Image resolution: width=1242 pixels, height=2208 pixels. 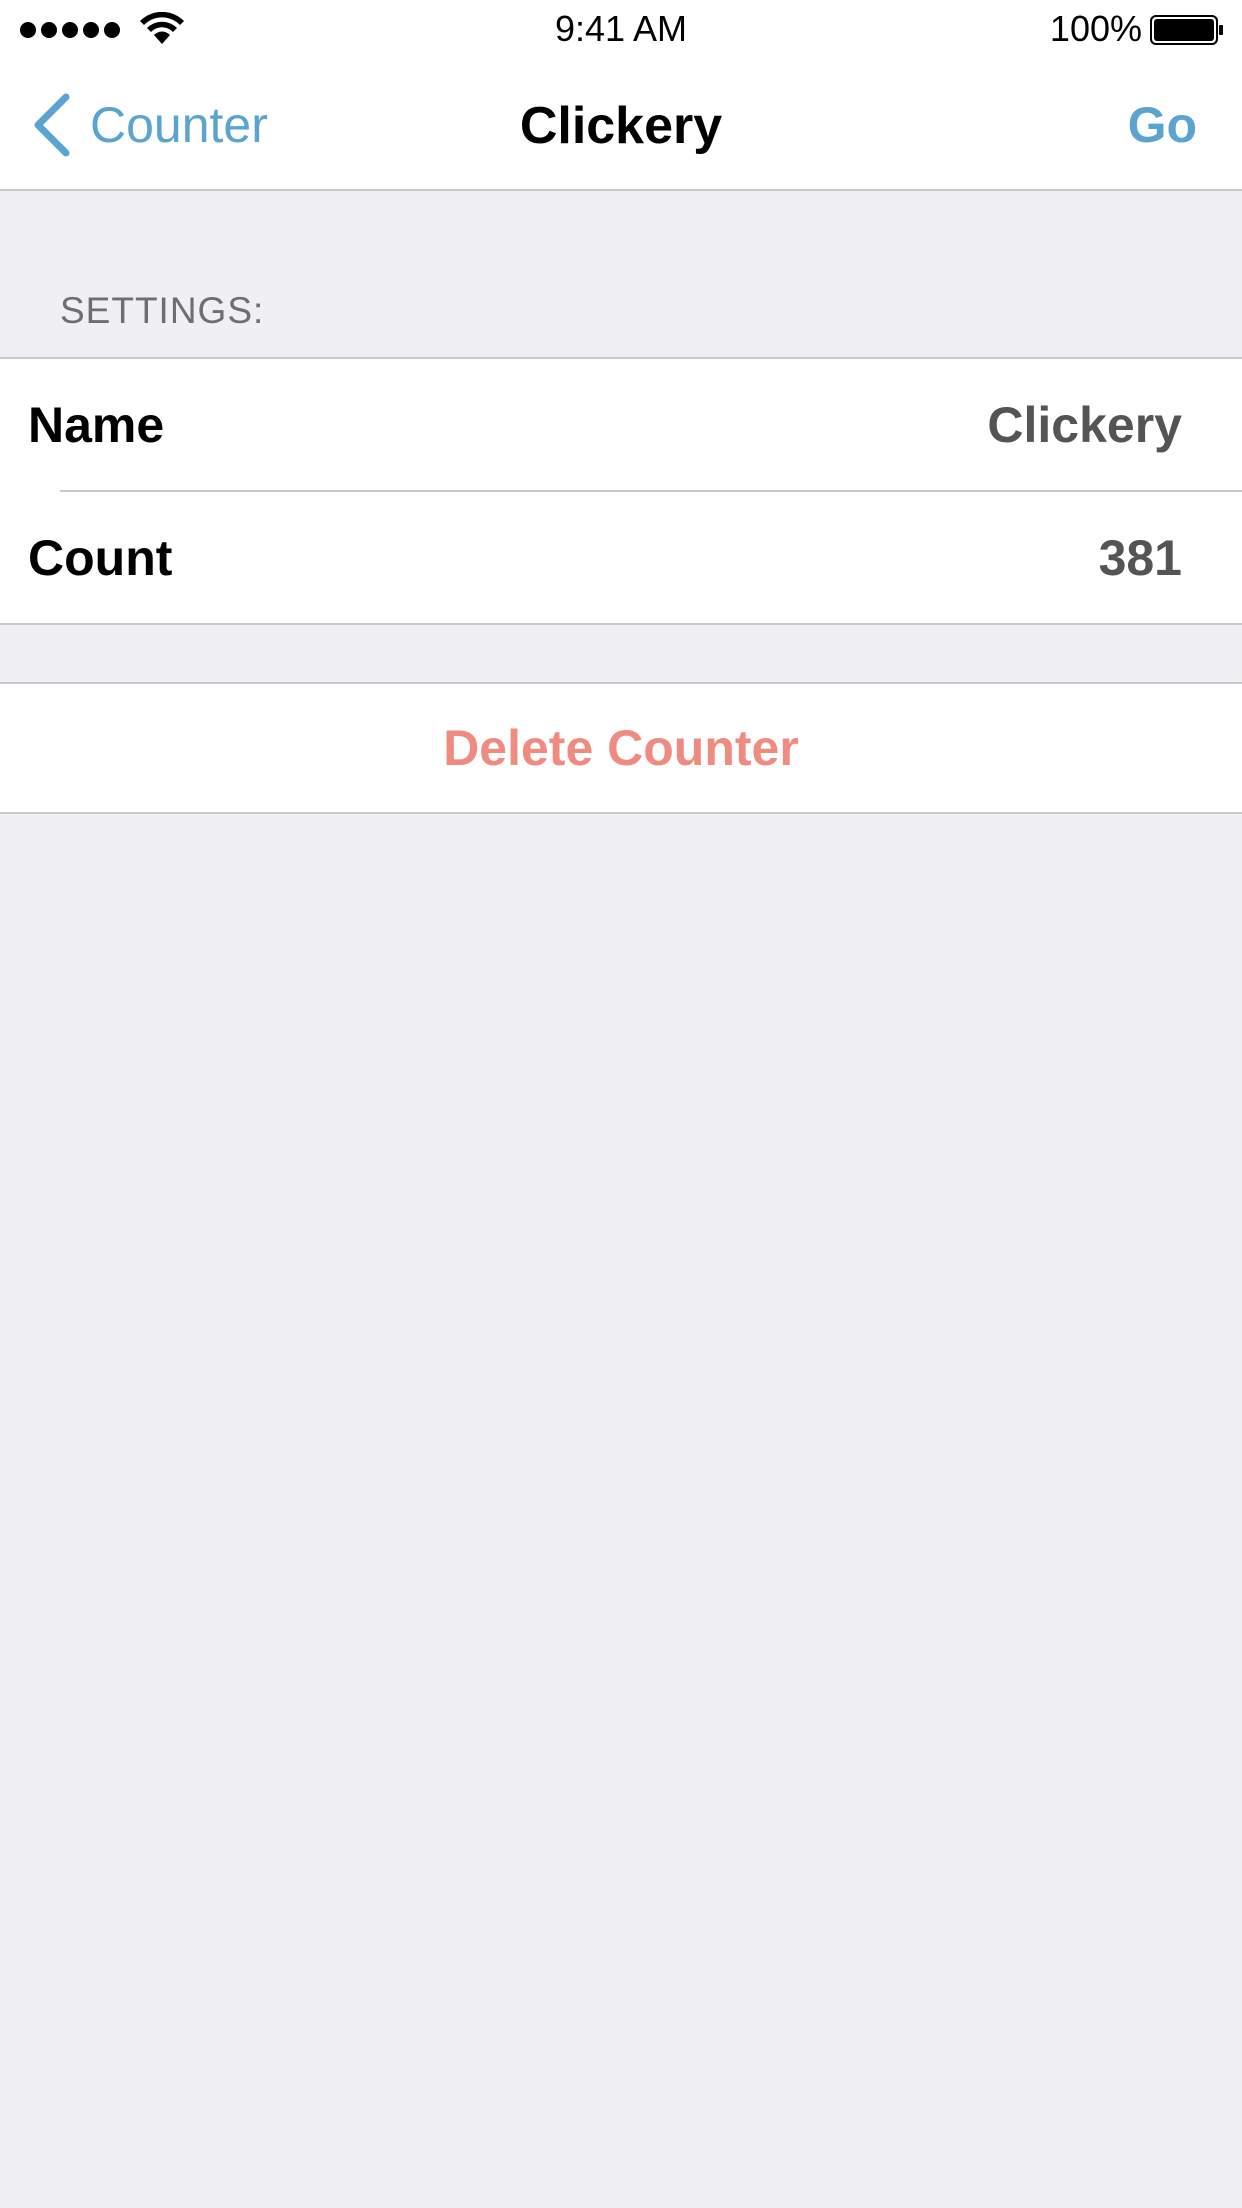 I want to click on name-row-label: Name, so click(x=96, y=424).